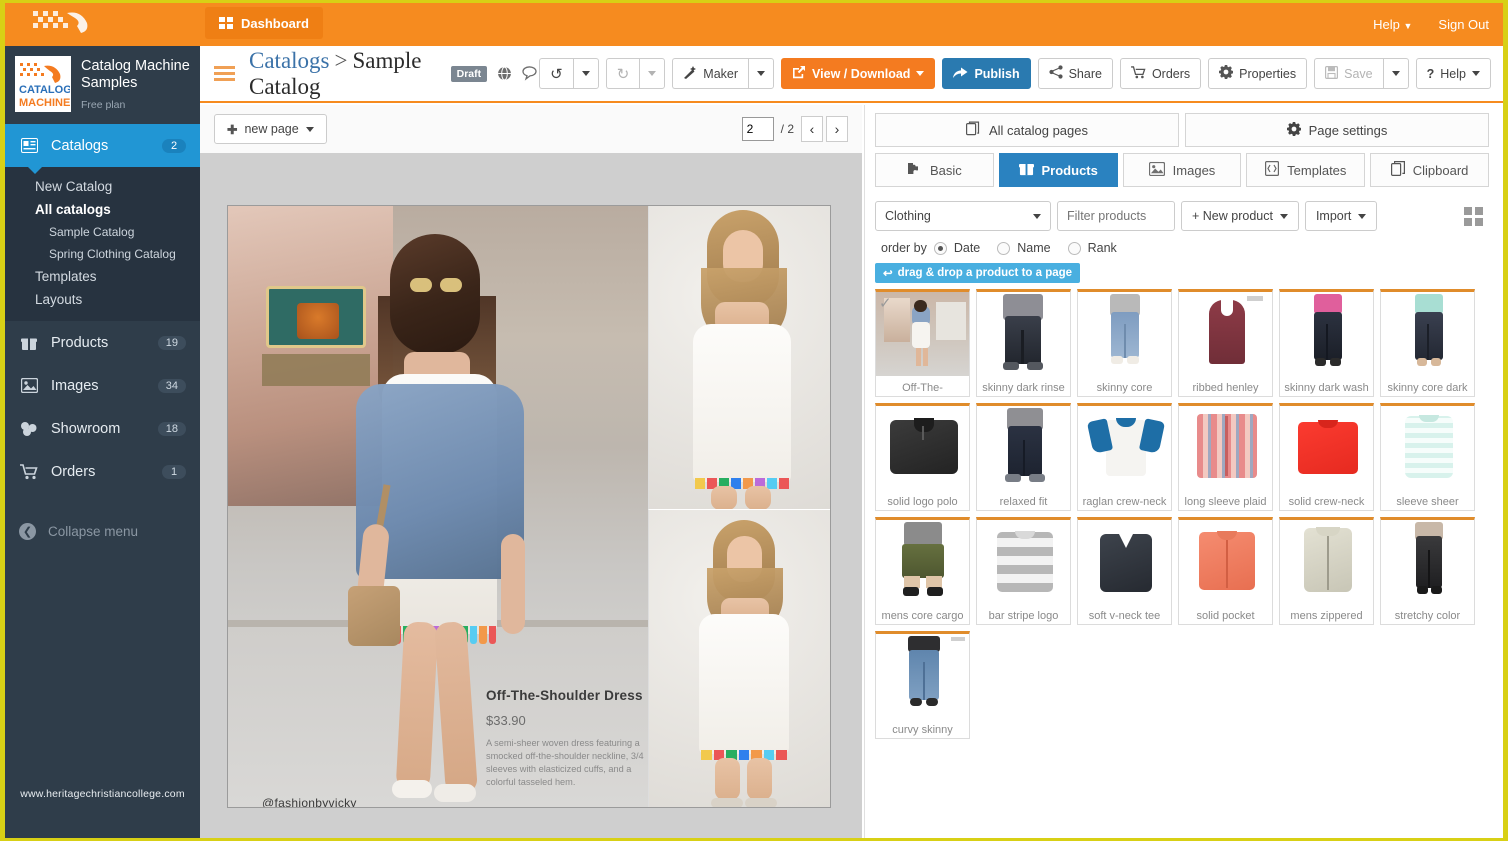 The height and width of the screenshot is (841, 1508). Describe the element at coordinates (1004, 248) in the screenshot. I see `order-radio-name` at that location.